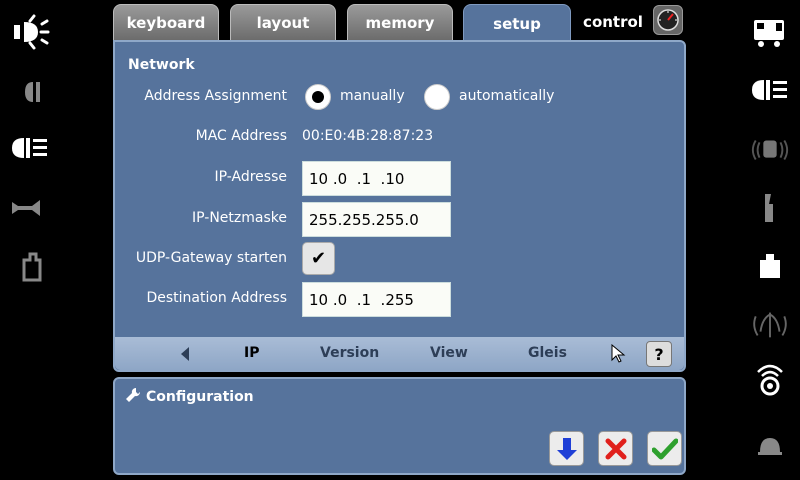 The image size is (800, 480). I want to click on udp-gateway-label: UDP-Gateway starten, so click(211, 258).